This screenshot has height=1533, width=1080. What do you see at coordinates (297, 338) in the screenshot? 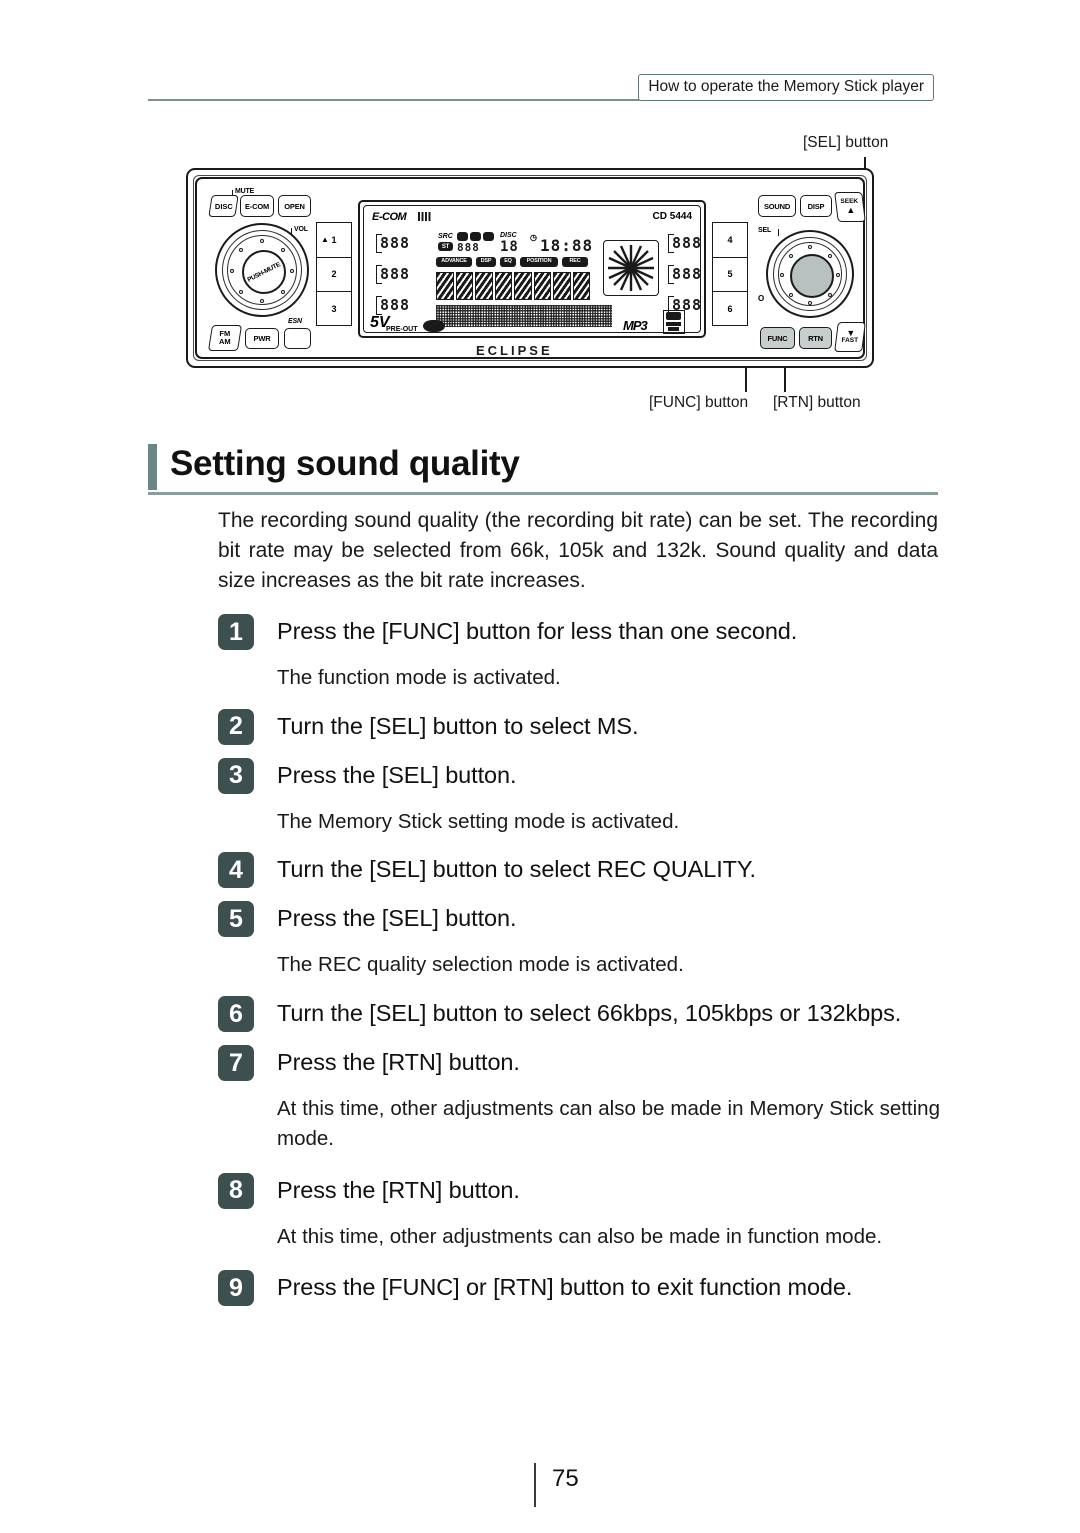
I see `unlabeled-button-left` at bounding box center [297, 338].